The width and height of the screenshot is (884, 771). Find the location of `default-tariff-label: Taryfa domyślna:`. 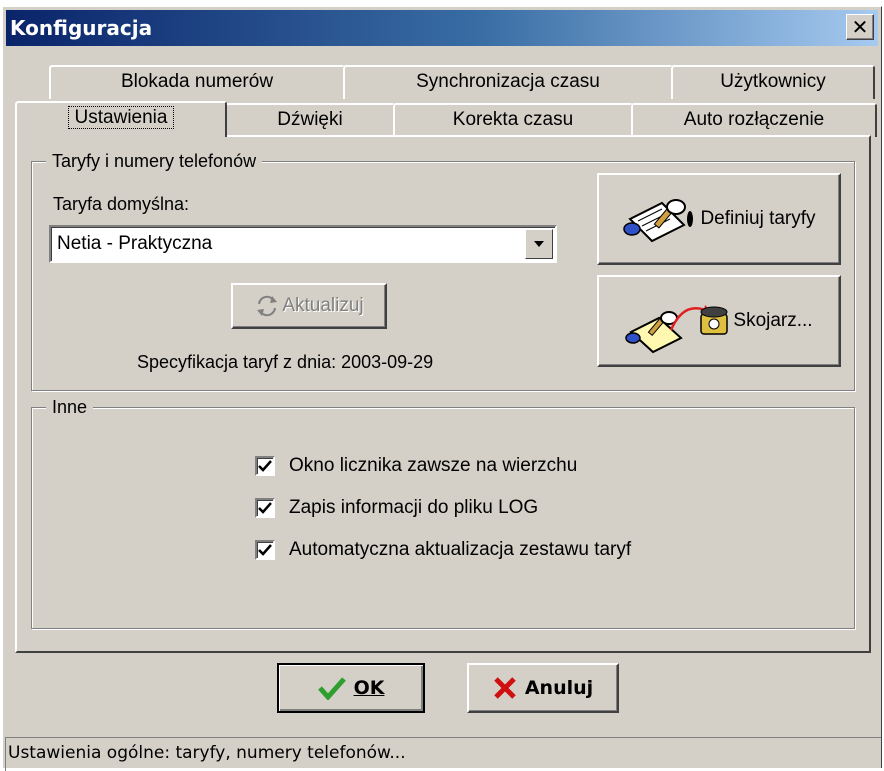

default-tariff-label: Taryfa domyślna: is located at coordinates (121, 204).